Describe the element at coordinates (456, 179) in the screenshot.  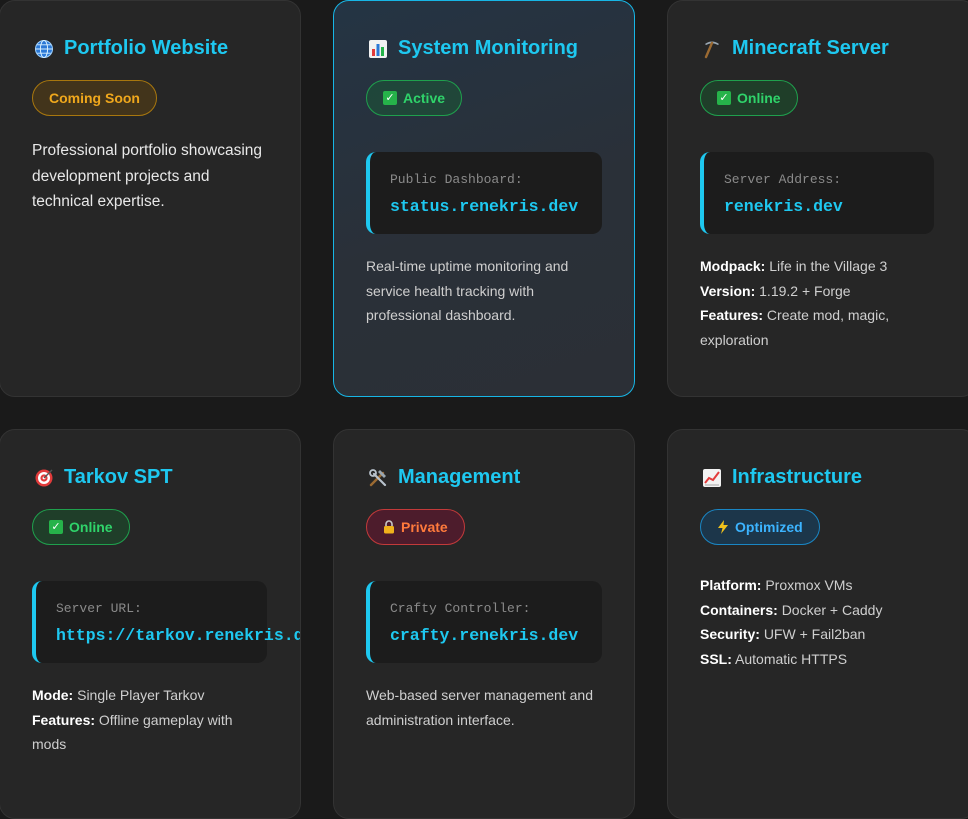
I see `code-label: Public Dashboard:` at that location.